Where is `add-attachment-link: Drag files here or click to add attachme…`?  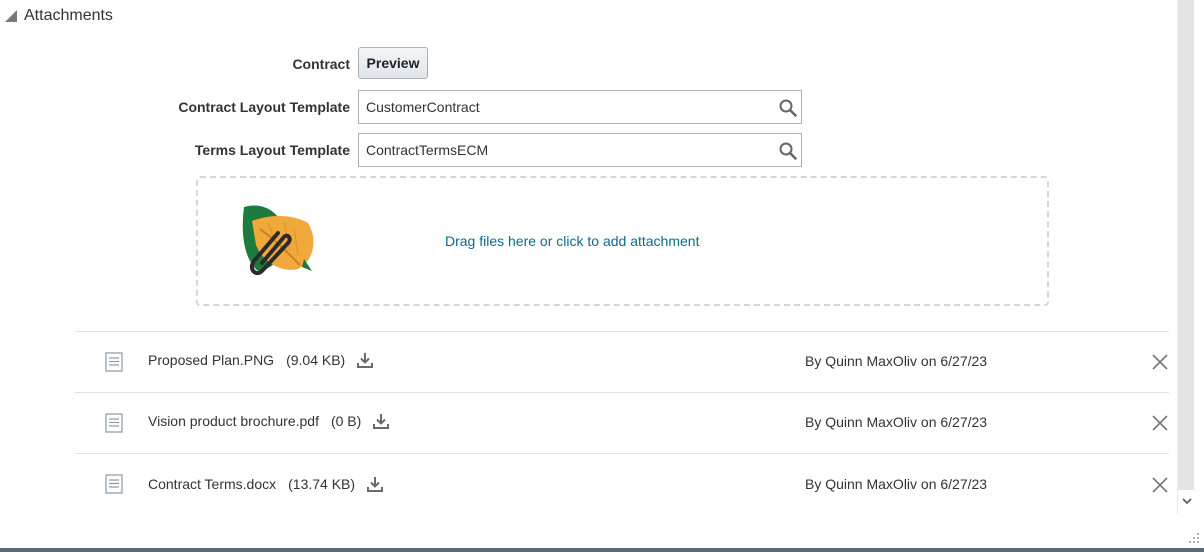 add-attachment-link: Drag files here or click to add attachme… is located at coordinates (572, 241).